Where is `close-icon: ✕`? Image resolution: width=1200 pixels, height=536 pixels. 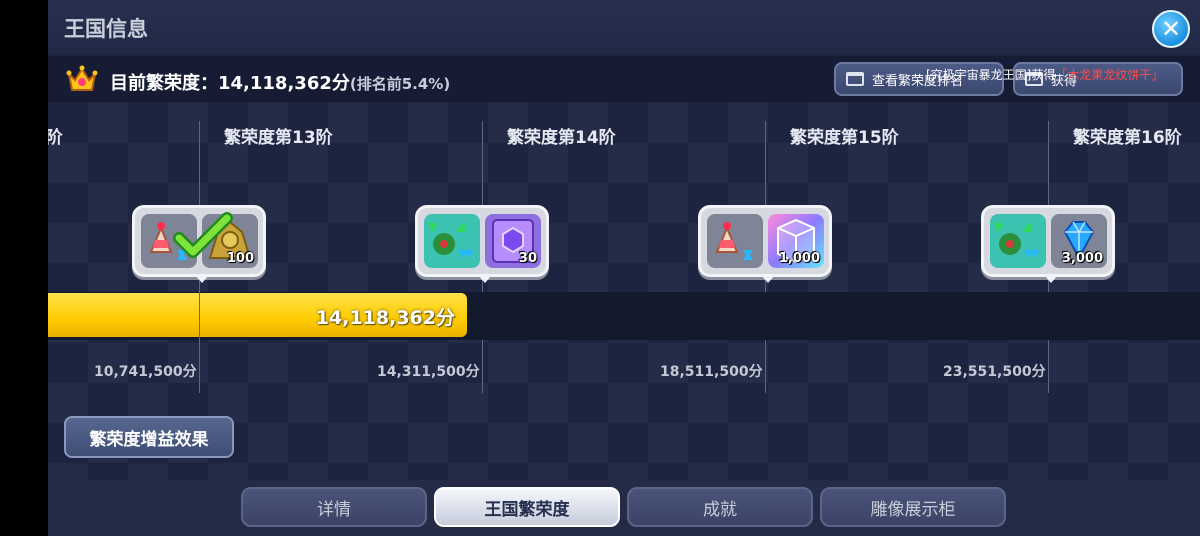
close-icon: ✕ is located at coordinates (1171, 29).